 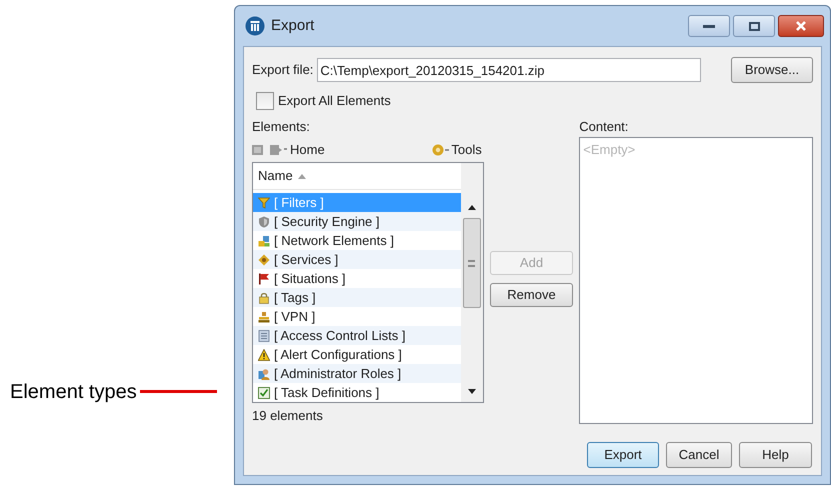 I want to click on shield-icon, so click(x=264, y=222).